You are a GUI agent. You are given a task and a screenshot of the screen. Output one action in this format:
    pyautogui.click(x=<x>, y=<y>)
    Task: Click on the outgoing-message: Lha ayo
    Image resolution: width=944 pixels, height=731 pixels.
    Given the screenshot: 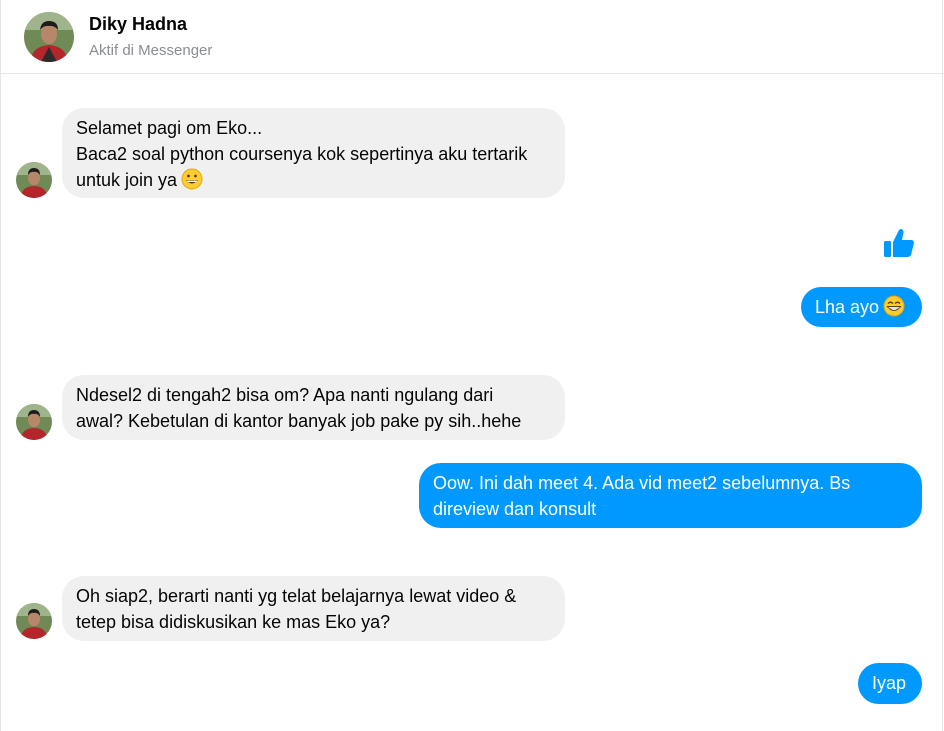 What is the action you would take?
    pyautogui.click(x=861, y=307)
    